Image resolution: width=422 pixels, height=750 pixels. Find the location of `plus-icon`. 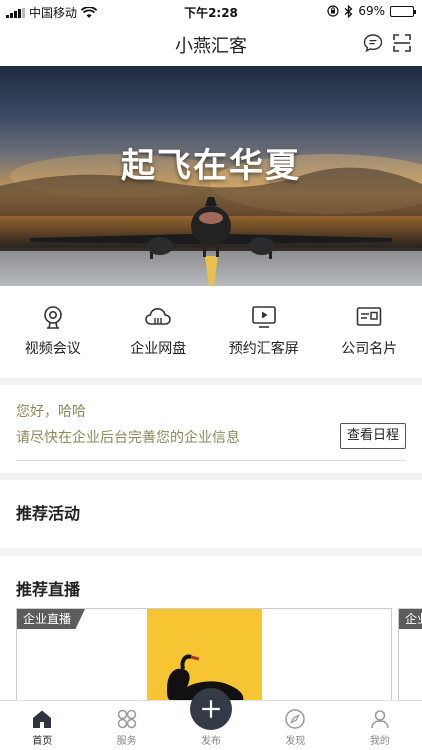

plus-icon is located at coordinates (211, 709).